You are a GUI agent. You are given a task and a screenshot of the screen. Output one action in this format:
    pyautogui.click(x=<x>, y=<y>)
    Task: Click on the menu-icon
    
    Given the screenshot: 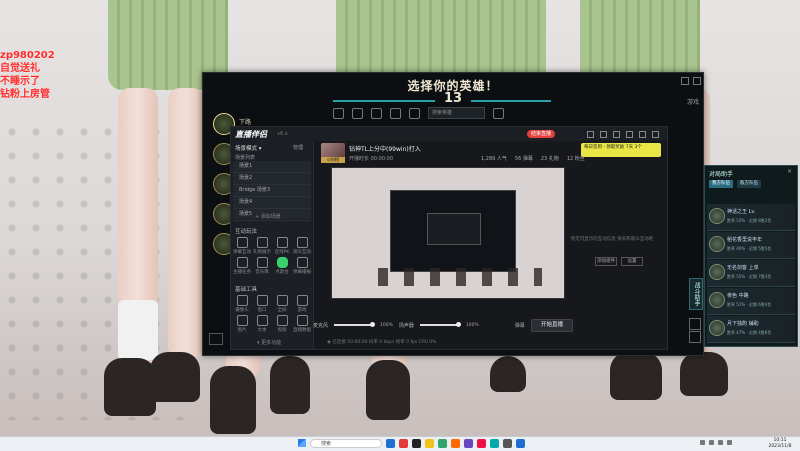 What is the action you would take?
    pyautogui.click(x=616, y=134)
    